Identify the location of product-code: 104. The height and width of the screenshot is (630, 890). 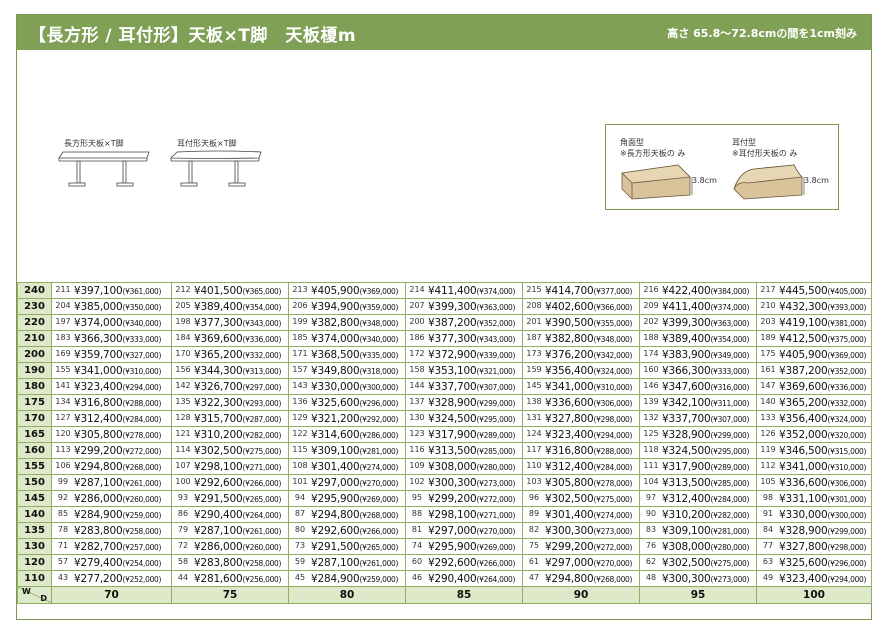
(651, 481).